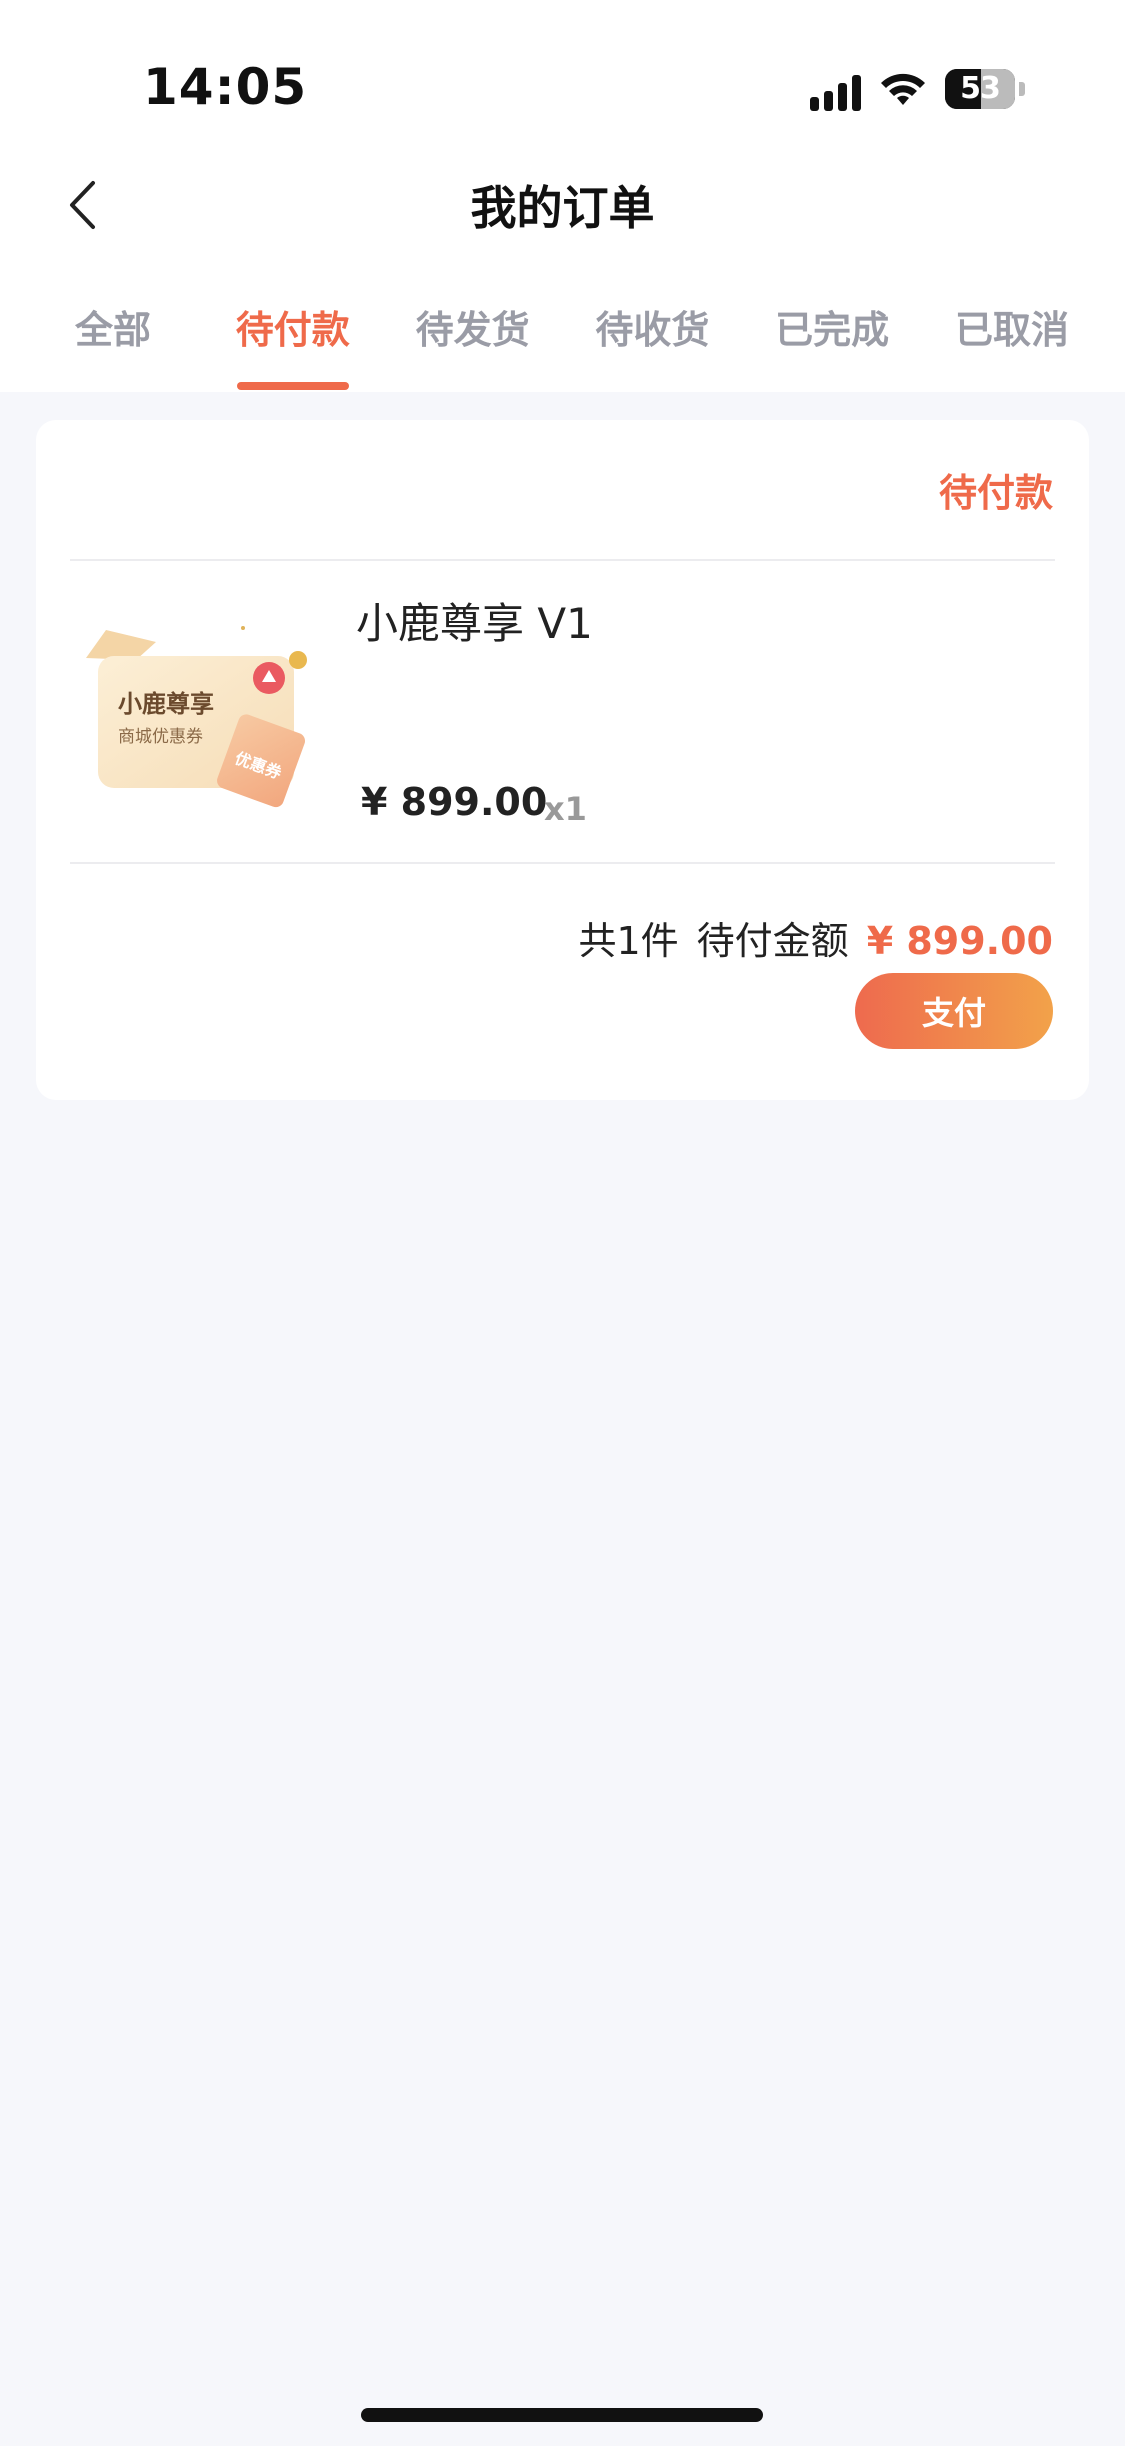  I want to click on tab-completed: 已完成, so click(832, 340).